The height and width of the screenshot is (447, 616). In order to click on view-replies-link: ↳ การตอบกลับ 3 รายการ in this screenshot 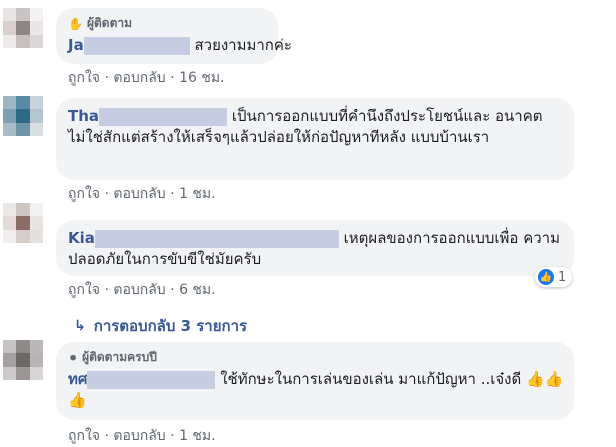, I will do `click(160, 326)`.